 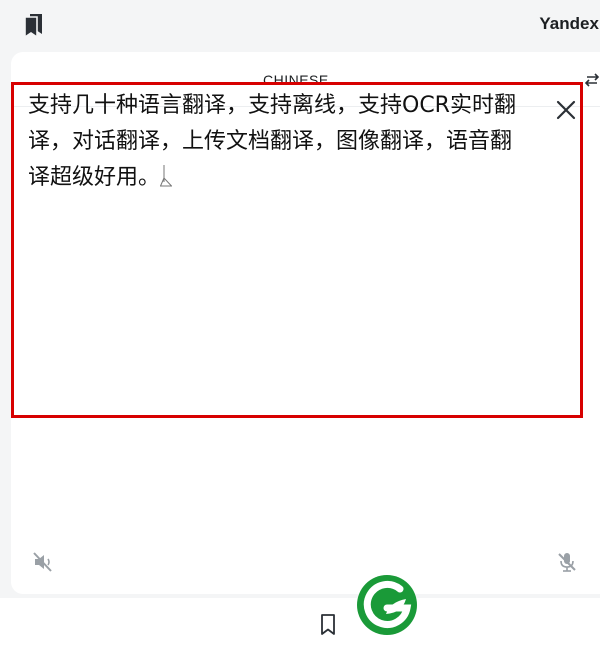 What do you see at coordinates (328, 625) in the screenshot?
I see `bookmark-outline-icon` at bounding box center [328, 625].